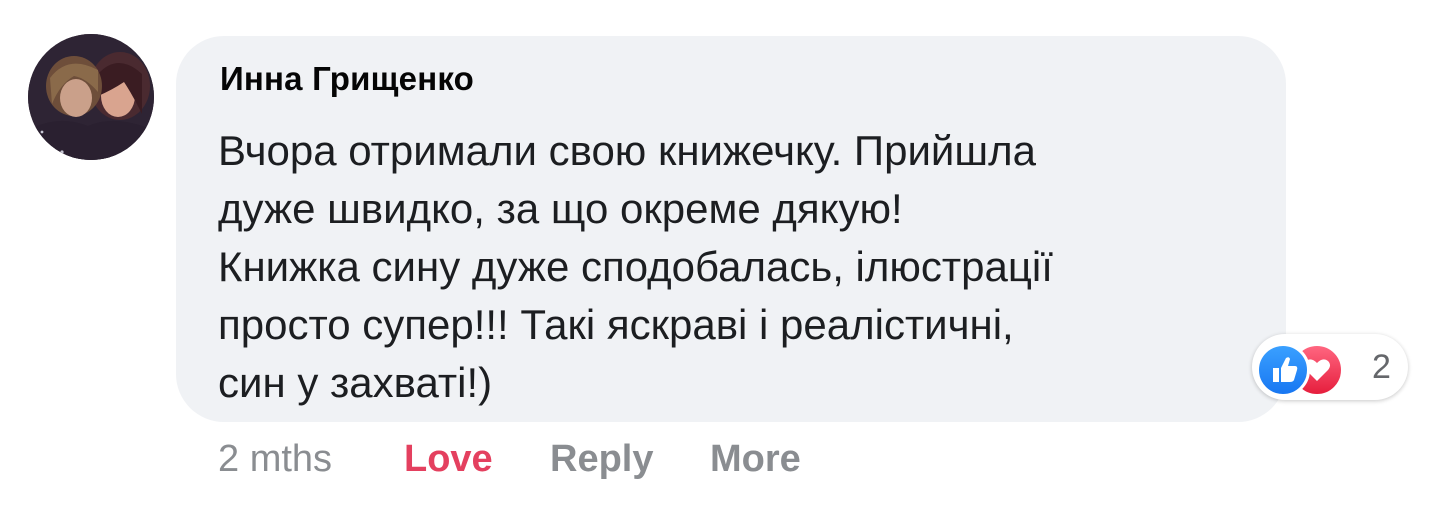 The height and width of the screenshot is (510, 1438). I want to click on avatar, so click(91, 97).